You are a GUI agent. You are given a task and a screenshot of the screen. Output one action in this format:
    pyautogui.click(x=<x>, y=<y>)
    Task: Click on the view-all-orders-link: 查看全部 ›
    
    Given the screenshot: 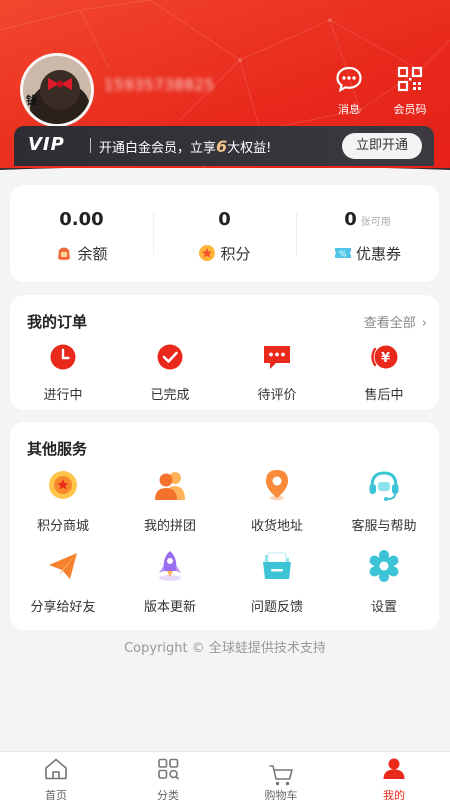 What is the action you would take?
    pyautogui.click(x=395, y=321)
    